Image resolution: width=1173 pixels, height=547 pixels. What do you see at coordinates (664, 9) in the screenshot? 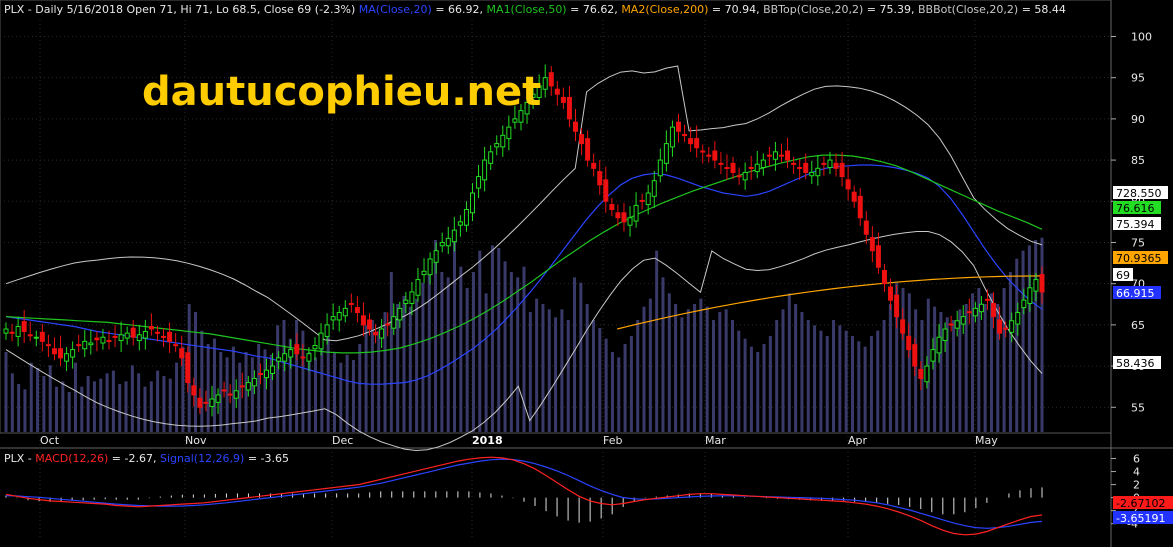
I see `legend-series-name: MA2(Close,200)` at bounding box center [664, 9].